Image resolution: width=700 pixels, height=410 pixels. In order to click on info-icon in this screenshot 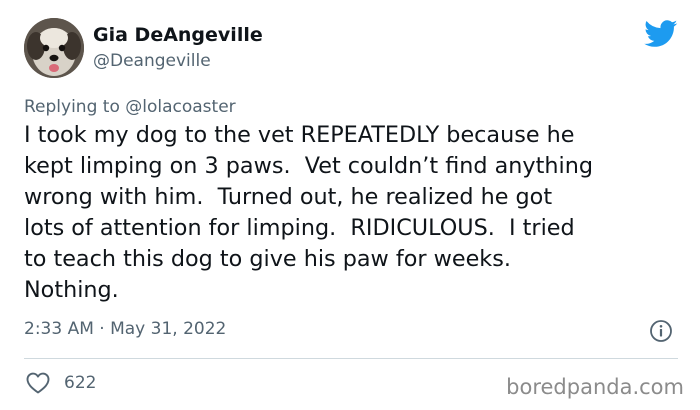, I will do `click(661, 331)`.